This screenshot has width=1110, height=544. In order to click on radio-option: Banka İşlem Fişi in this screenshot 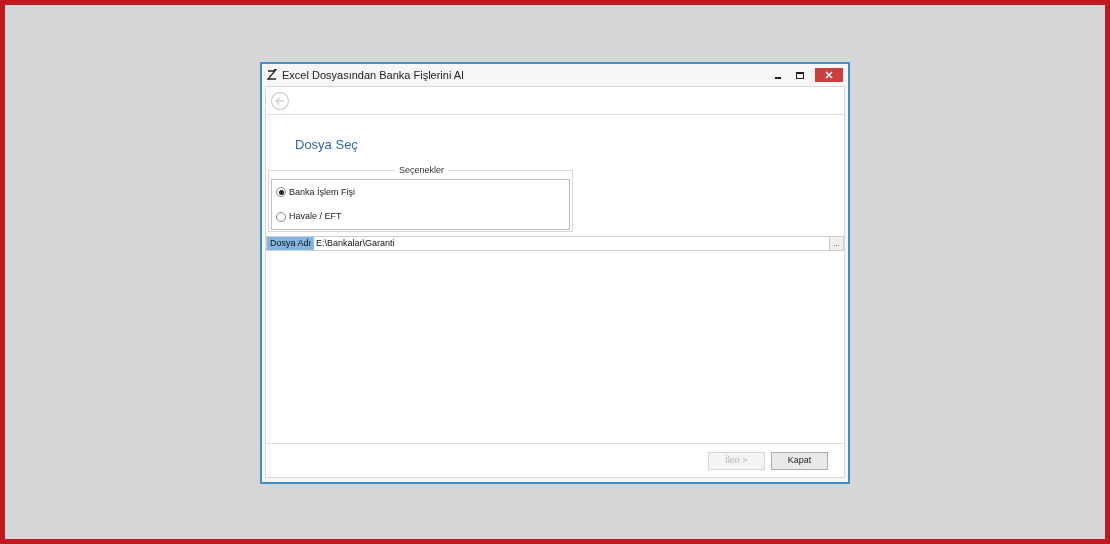, I will do `click(422, 192)`.